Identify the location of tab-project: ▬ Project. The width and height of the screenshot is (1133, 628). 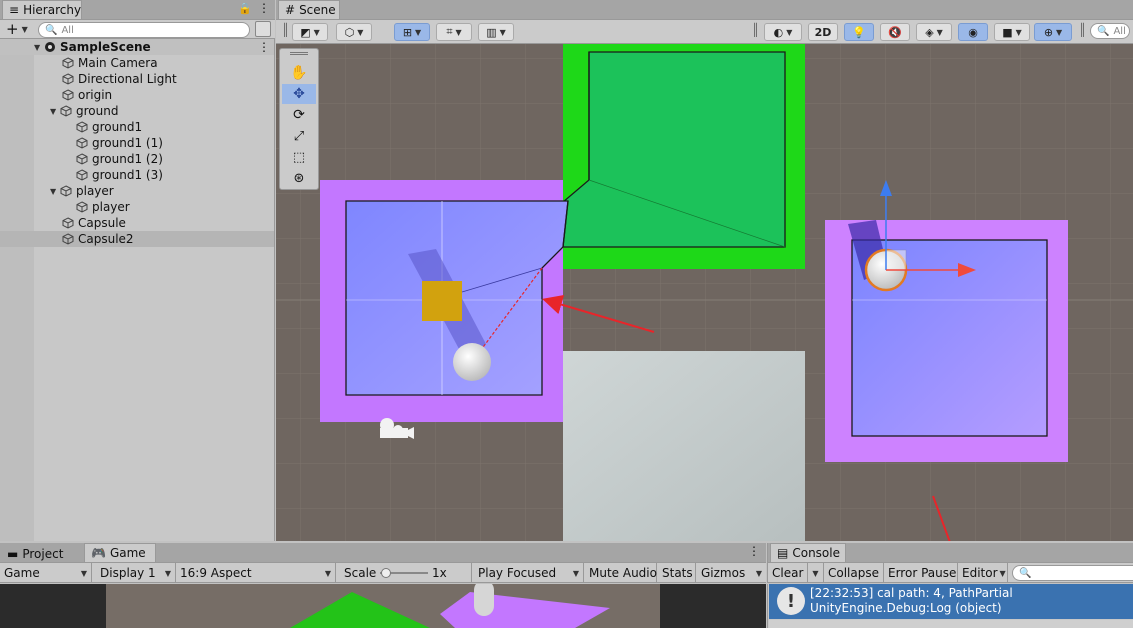
(35, 553).